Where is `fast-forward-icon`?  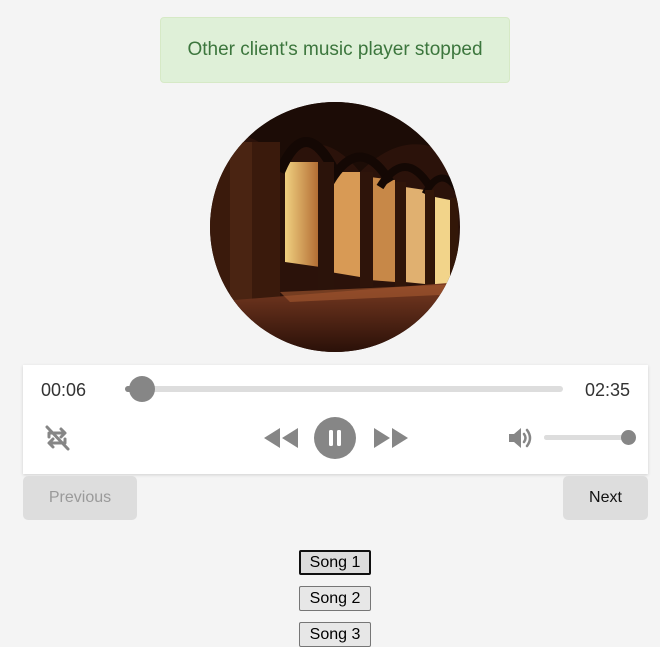
fast-forward-icon is located at coordinates (391, 438).